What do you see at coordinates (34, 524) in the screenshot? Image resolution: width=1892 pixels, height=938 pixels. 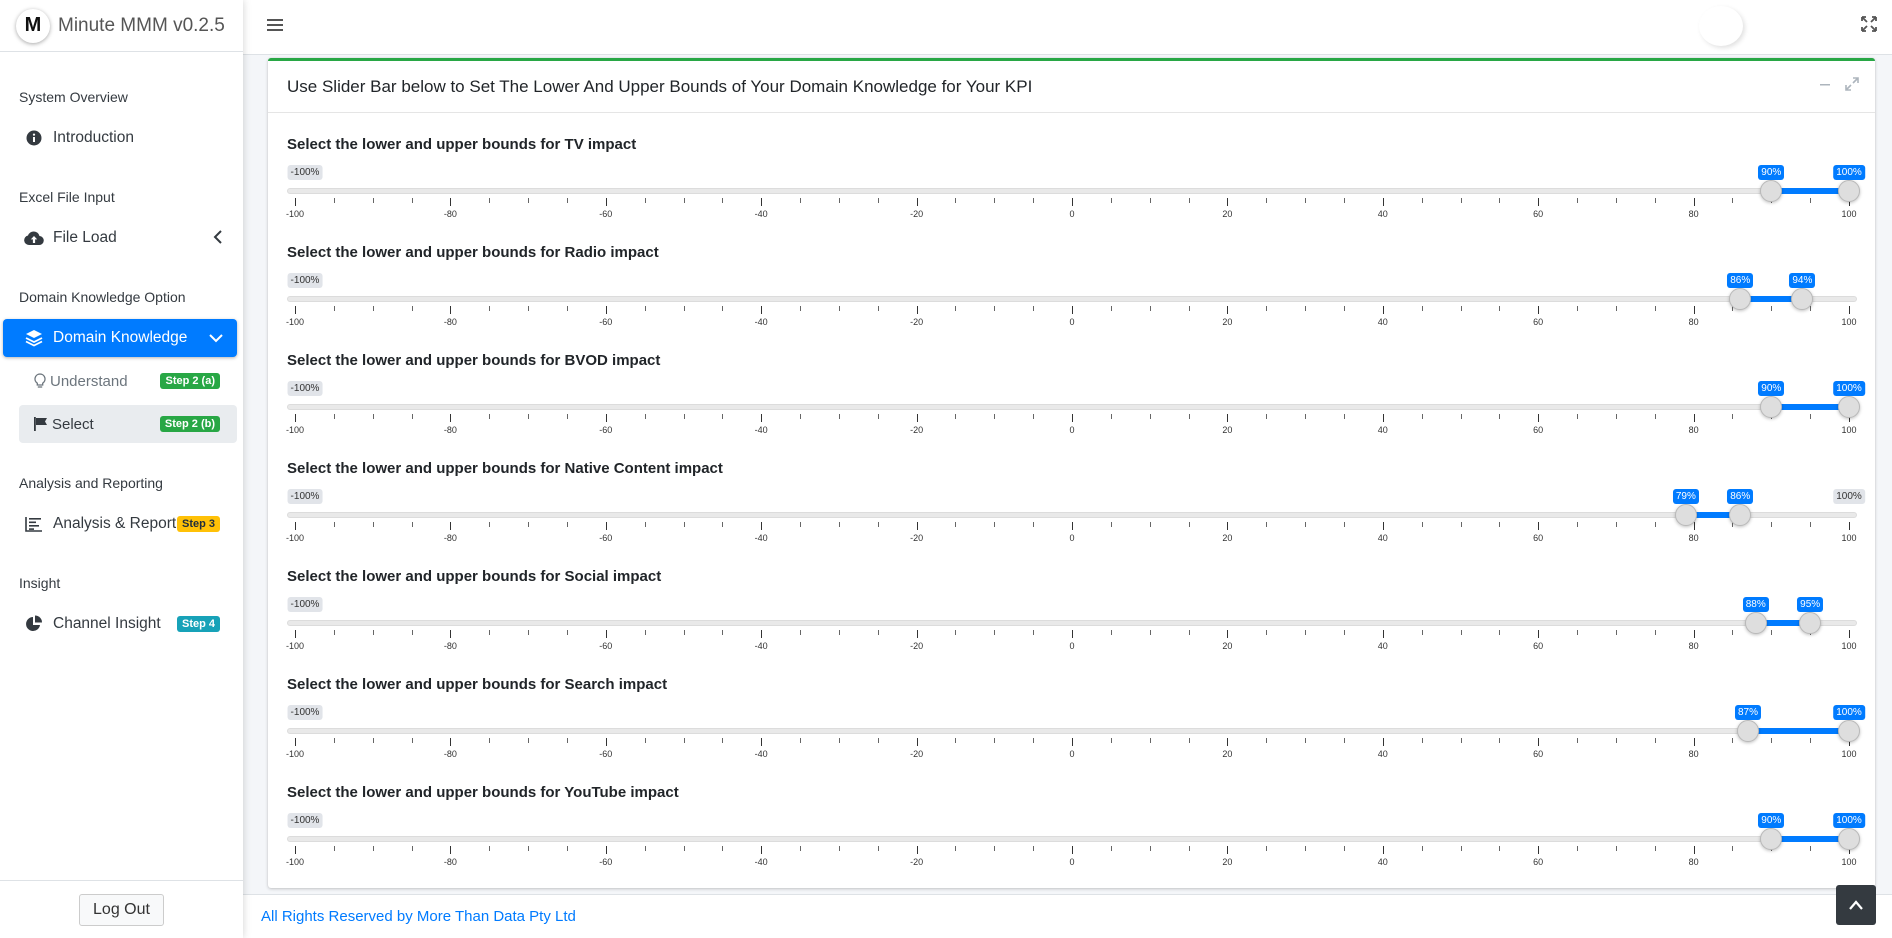 I see `line-chart-icon` at bounding box center [34, 524].